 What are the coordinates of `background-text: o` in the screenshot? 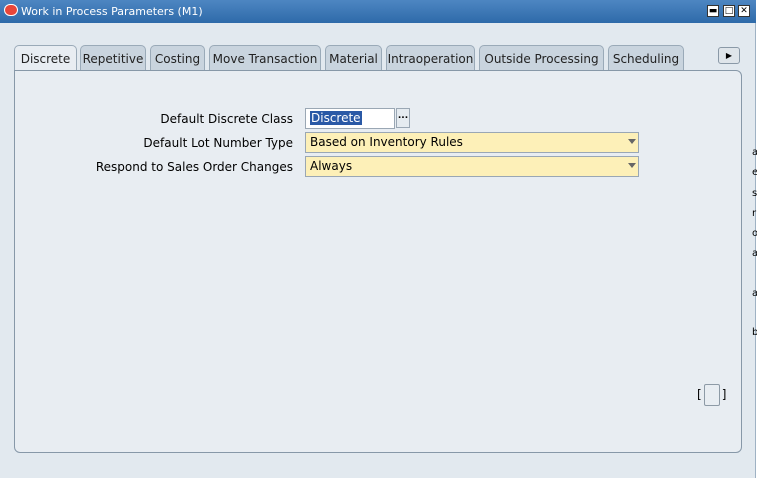 It's located at (754, 233).